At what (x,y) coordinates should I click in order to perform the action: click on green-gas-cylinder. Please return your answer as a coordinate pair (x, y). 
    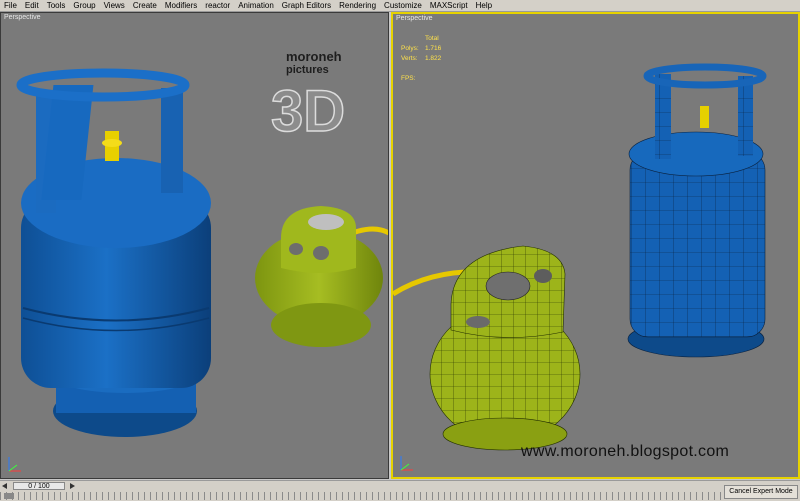
    Looking at the image, I should click on (321, 276).